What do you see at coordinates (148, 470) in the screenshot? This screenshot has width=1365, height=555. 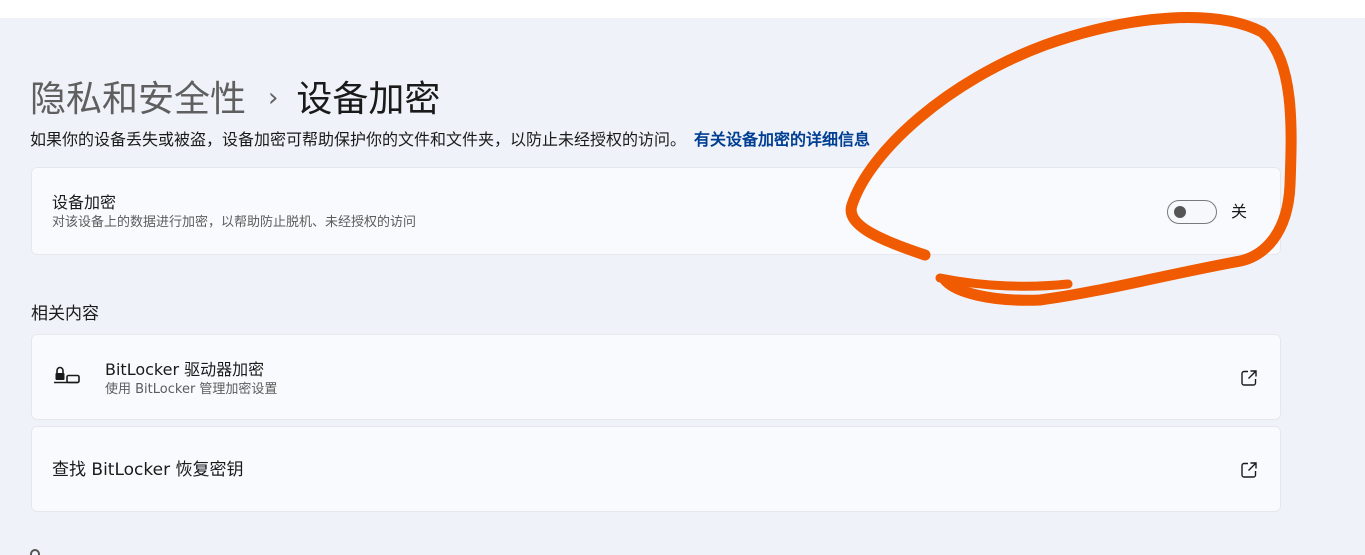 I see `recovery-key-title: 查找 BitLocker 恢复密钥` at bounding box center [148, 470].